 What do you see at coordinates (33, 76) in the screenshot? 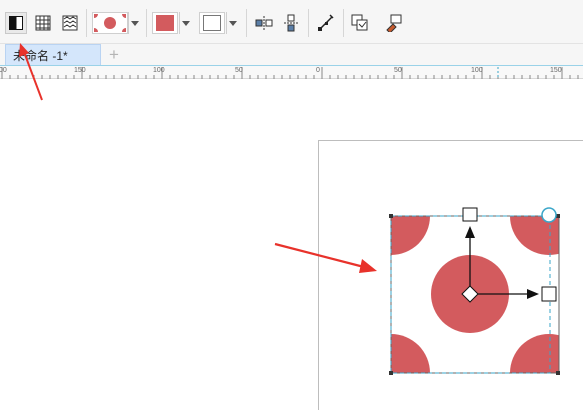
I see `annotation-arrow-toolbar` at bounding box center [33, 76].